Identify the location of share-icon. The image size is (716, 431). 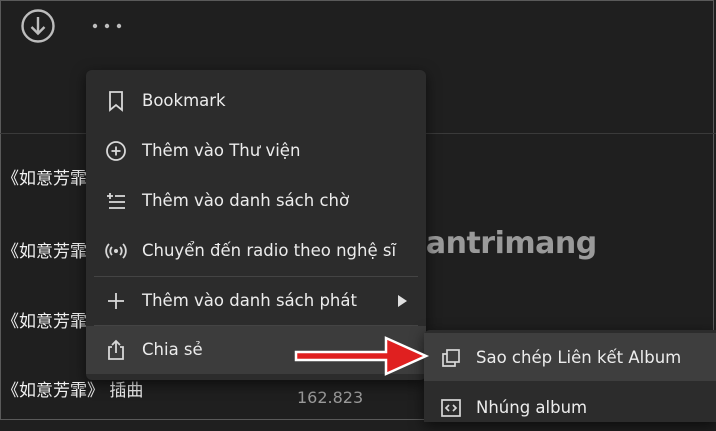
(116, 349).